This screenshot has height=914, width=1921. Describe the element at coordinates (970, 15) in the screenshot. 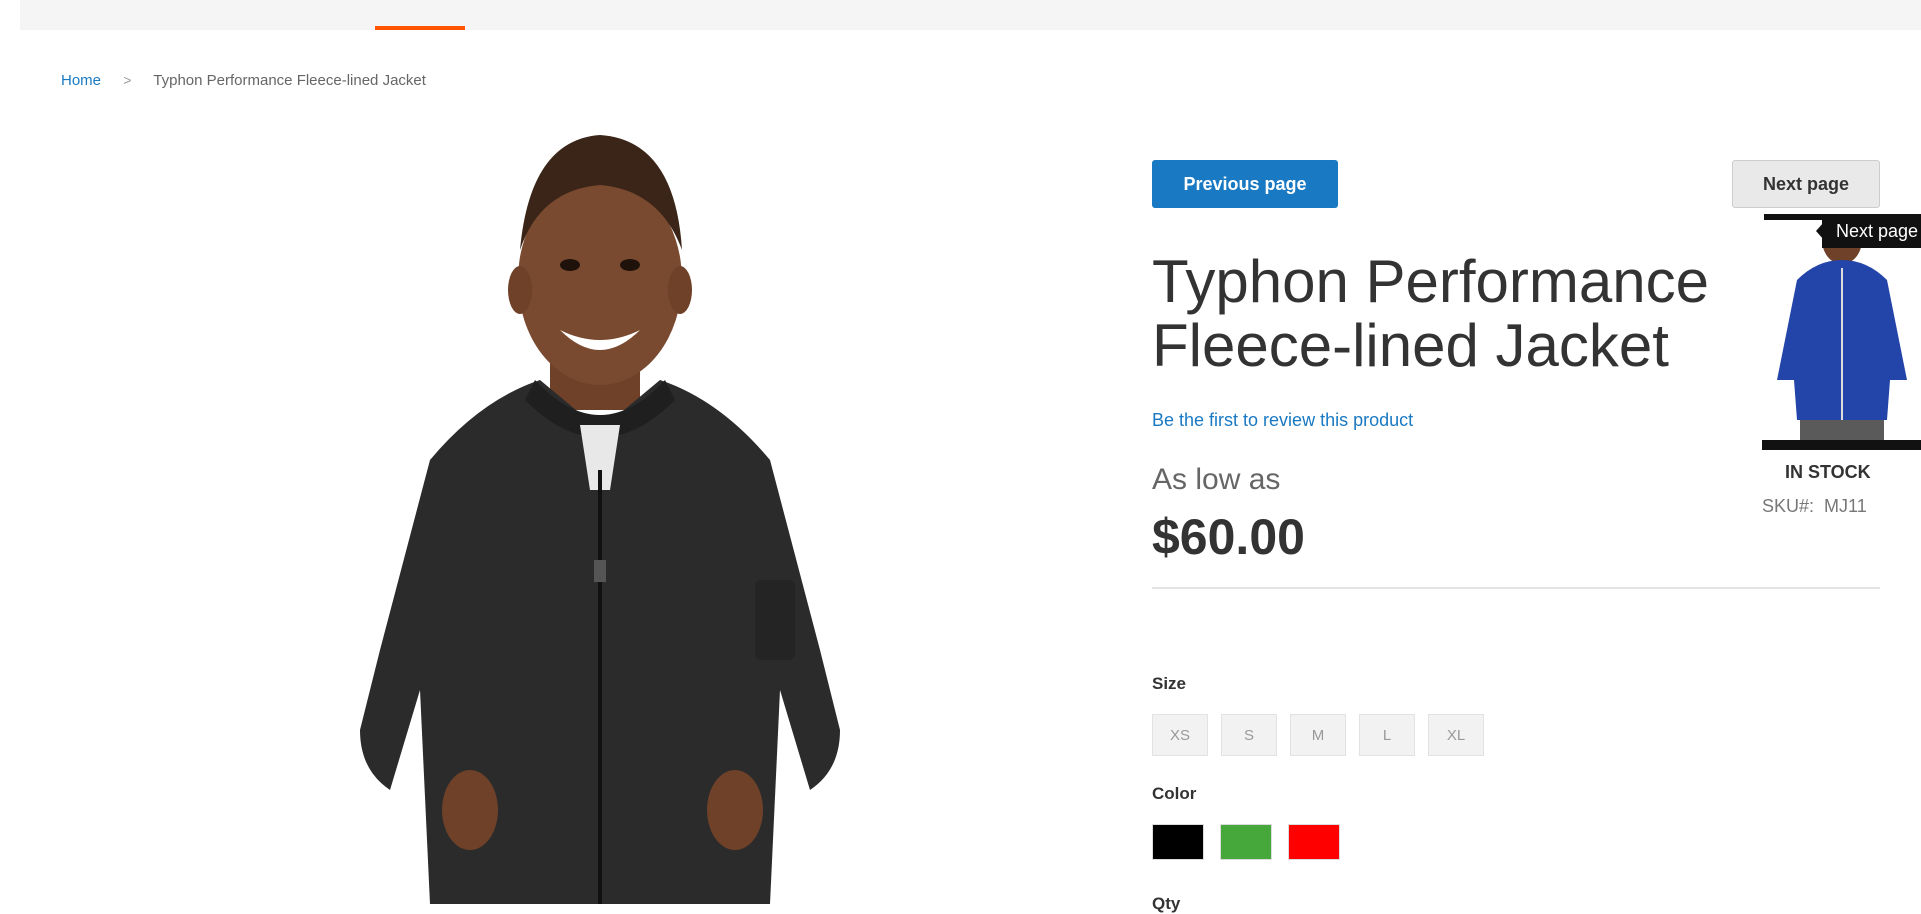

I see `top-navigation` at that location.